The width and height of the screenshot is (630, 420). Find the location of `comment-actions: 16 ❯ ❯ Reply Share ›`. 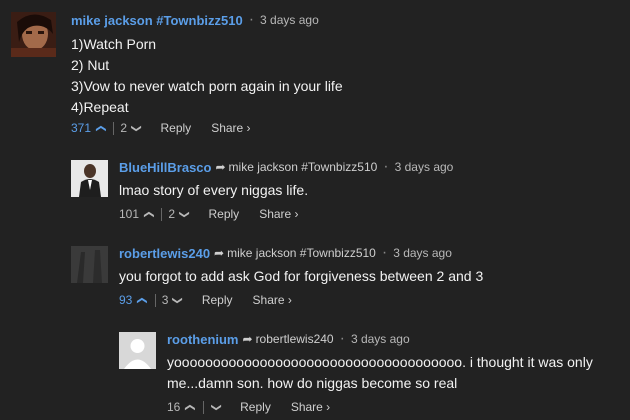

comment-actions: 16 ❯ ❯ Reply Share › is located at coordinates (248, 407).